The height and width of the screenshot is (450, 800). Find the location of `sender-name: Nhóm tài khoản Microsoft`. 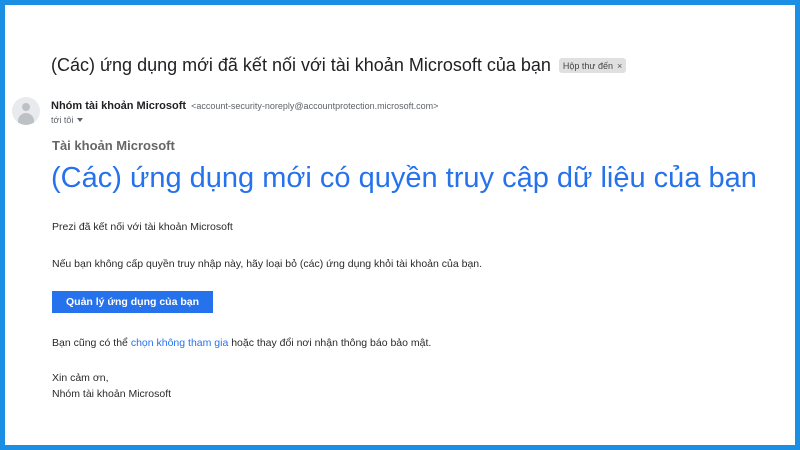

sender-name: Nhóm tài khoản Microsoft is located at coordinates (118, 106).